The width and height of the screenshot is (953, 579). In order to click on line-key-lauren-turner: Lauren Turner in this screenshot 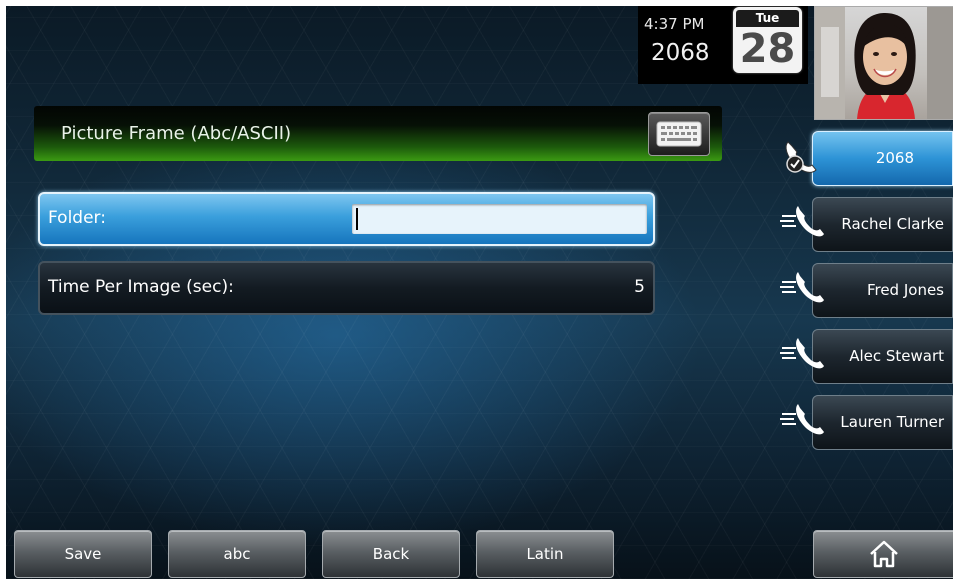, I will do `click(882, 422)`.